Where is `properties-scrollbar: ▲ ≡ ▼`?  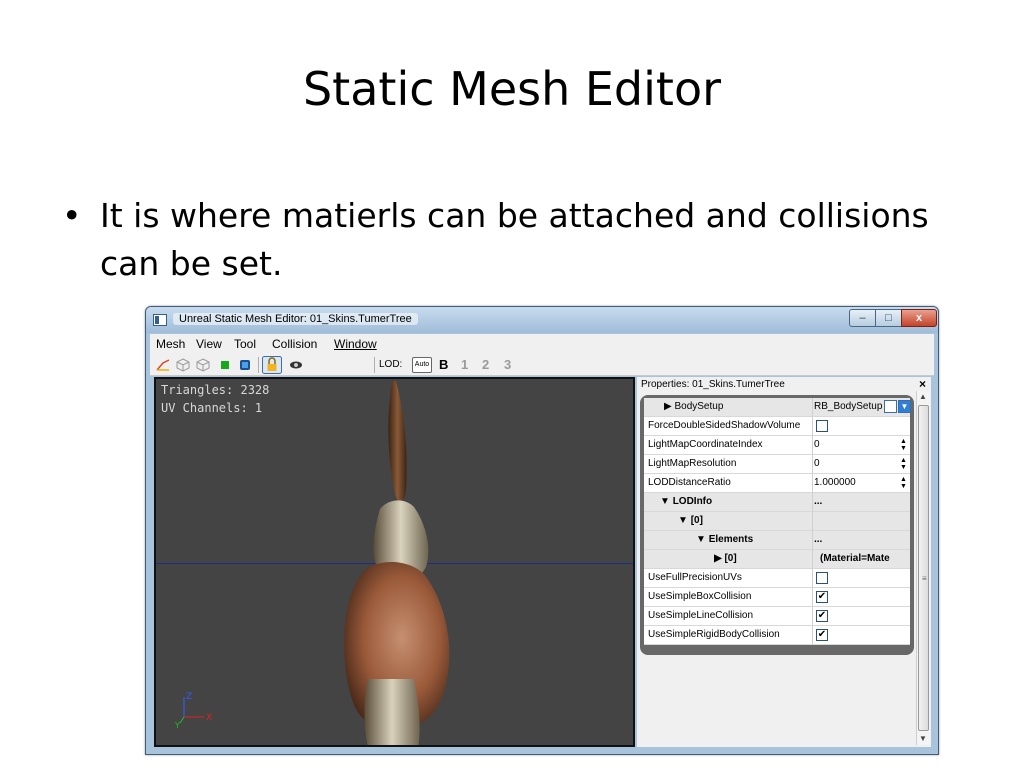
properties-scrollbar: ▲ ≡ ▼ is located at coordinates (923, 568).